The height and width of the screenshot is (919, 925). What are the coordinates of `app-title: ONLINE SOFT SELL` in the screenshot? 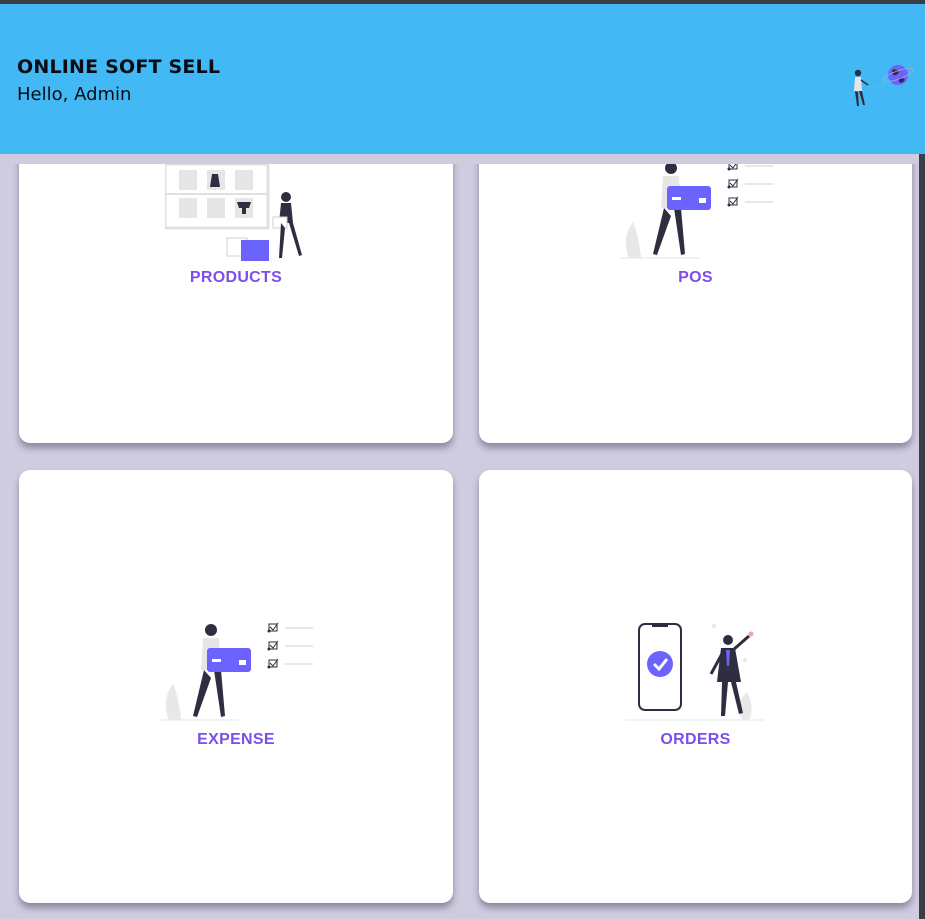 It's located at (119, 67).